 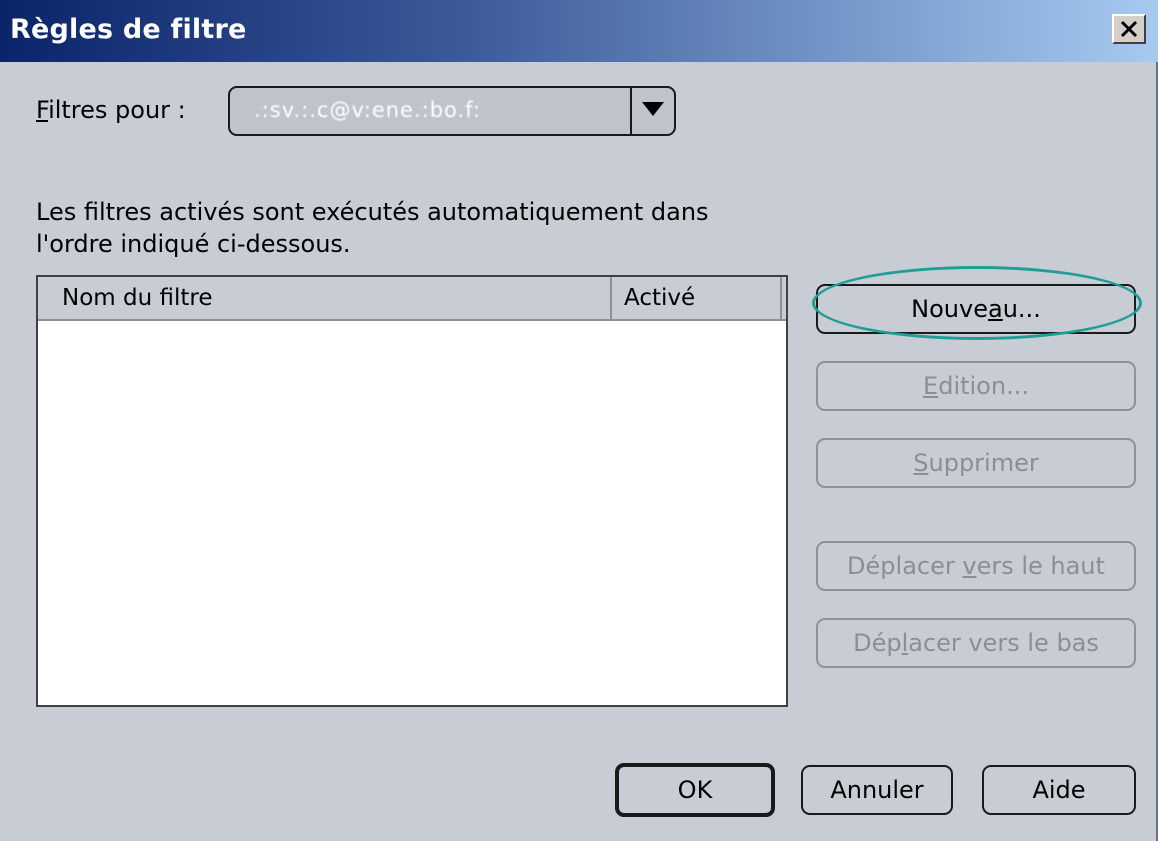 I want to click on close-icon, so click(x=1129, y=29).